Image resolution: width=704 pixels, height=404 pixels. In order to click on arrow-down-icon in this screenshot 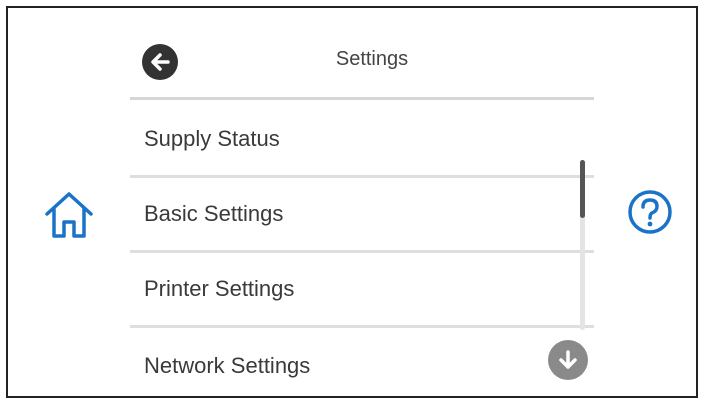, I will do `click(568, 359)`.